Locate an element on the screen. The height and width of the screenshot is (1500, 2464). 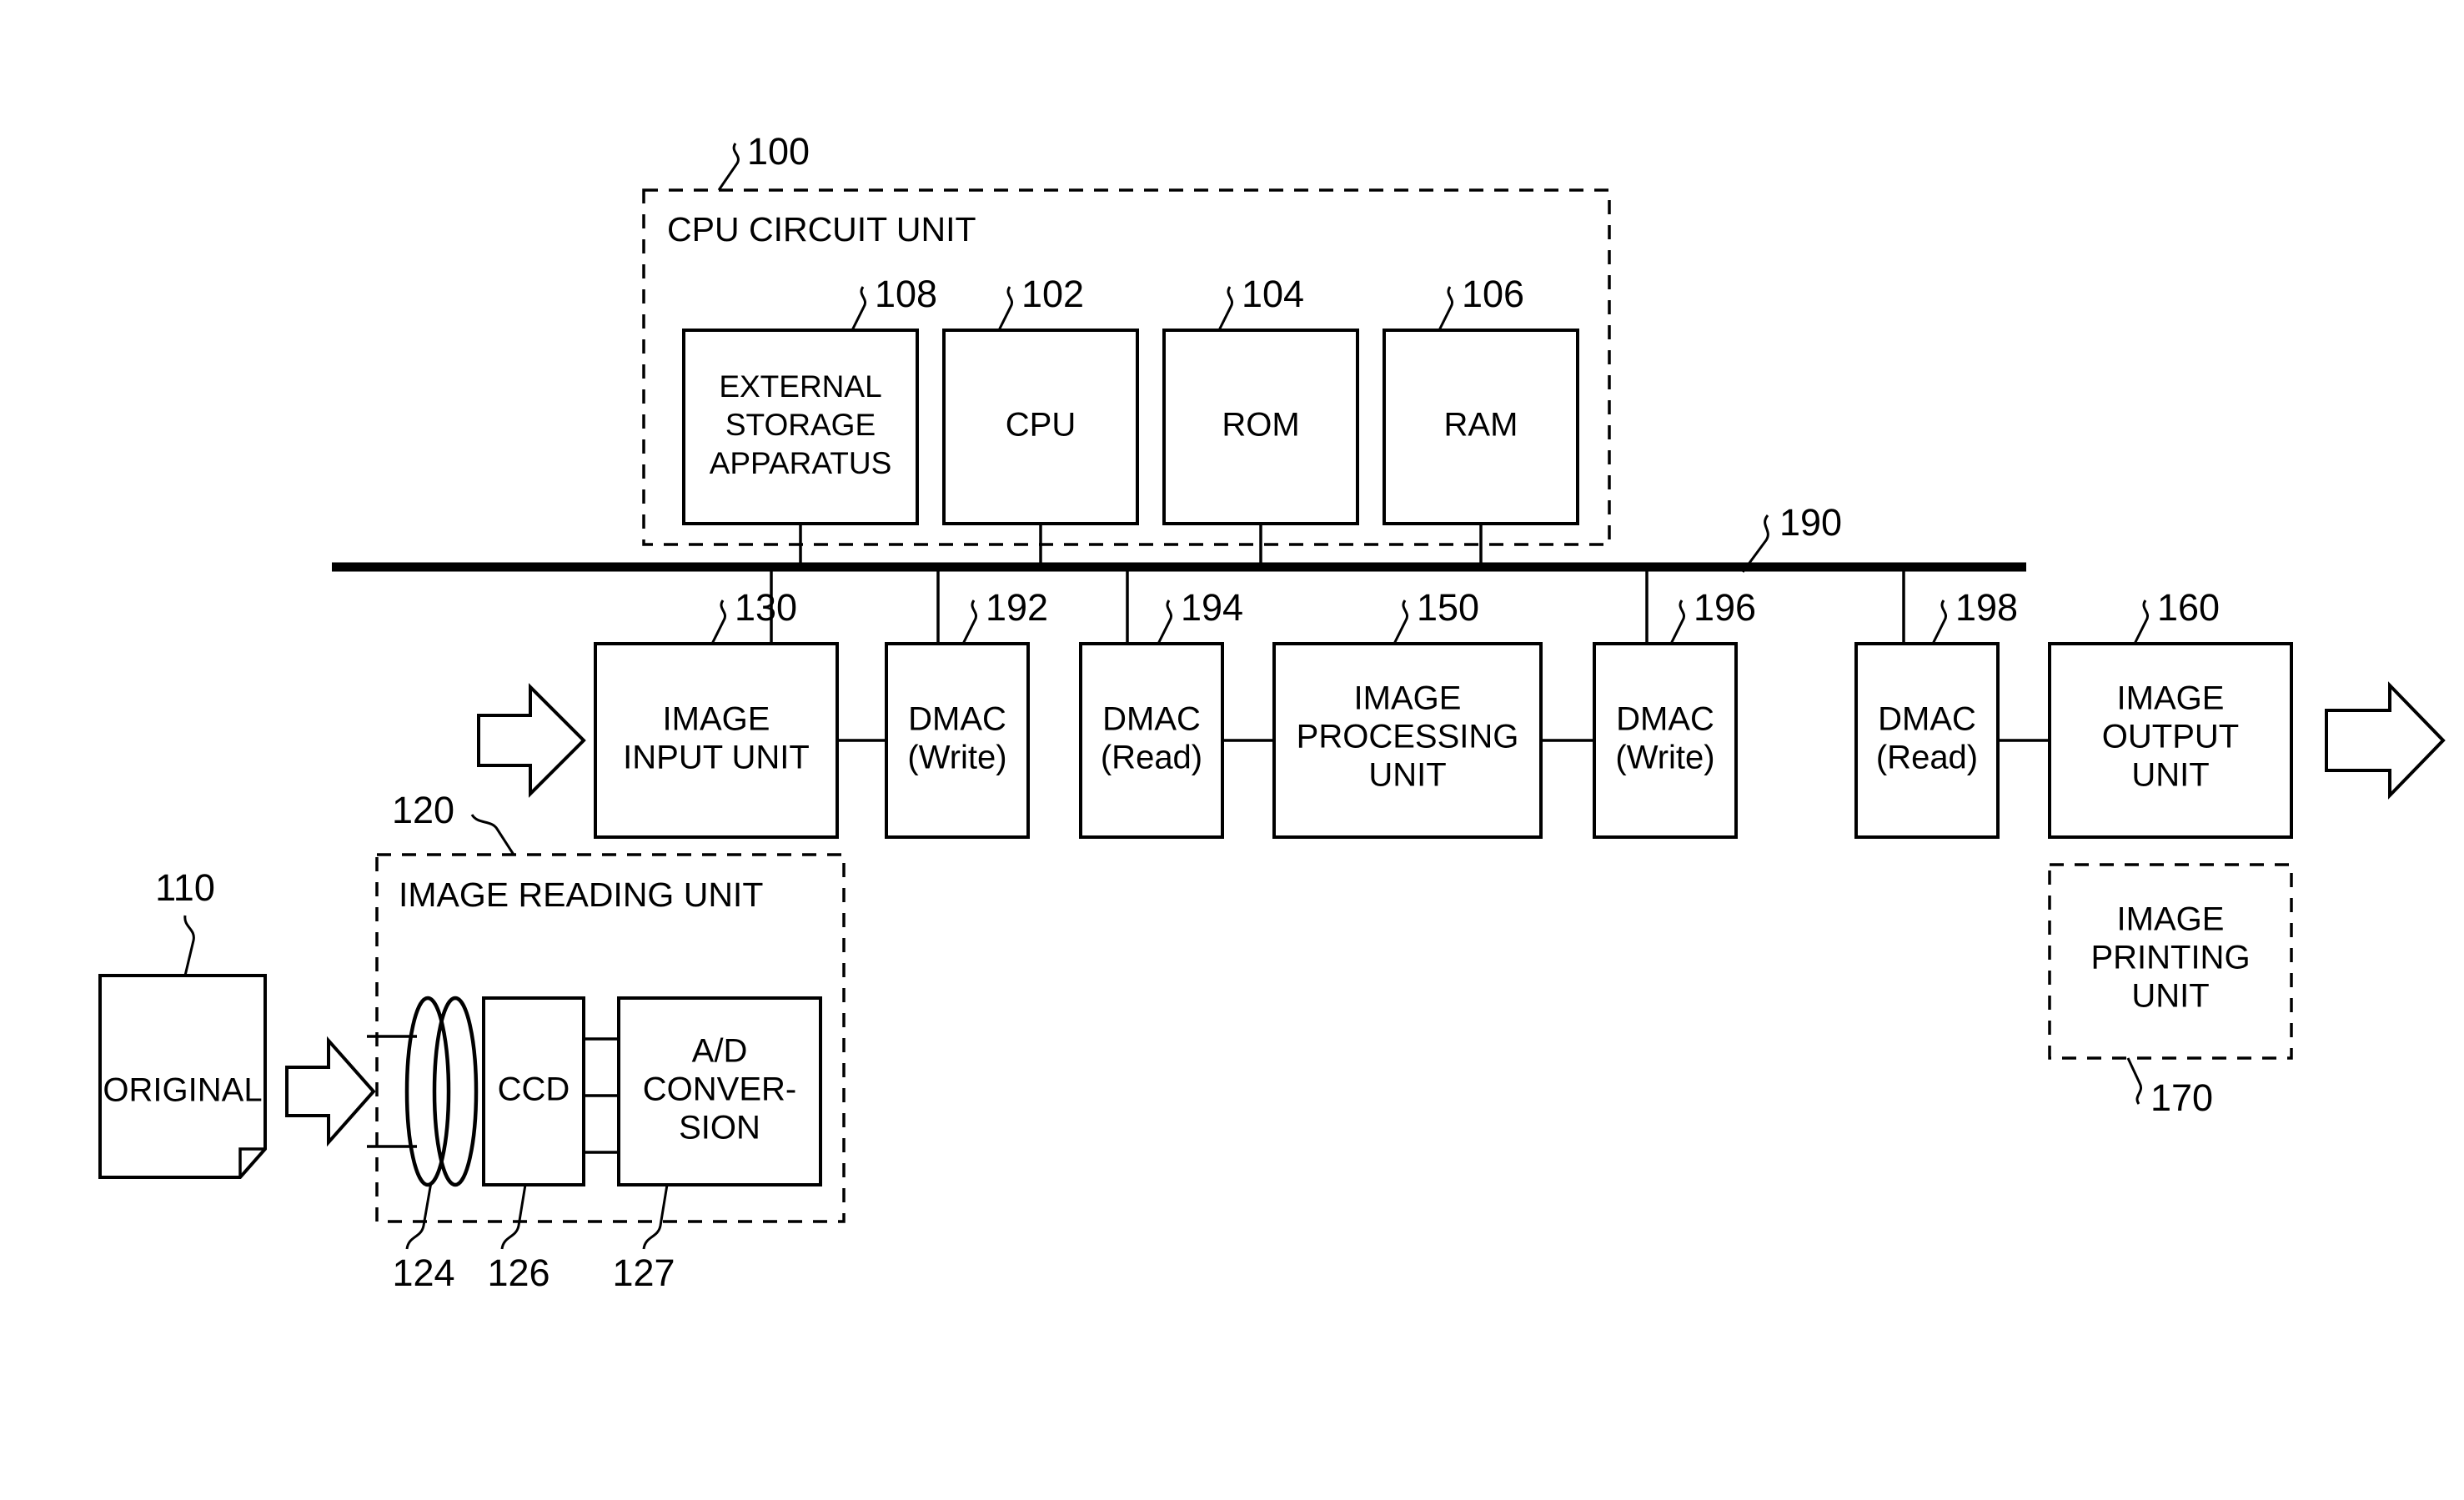
cpu-circuit-unit-label: CPU CIRCUIT UNIT is located at coordinates (821, 229).